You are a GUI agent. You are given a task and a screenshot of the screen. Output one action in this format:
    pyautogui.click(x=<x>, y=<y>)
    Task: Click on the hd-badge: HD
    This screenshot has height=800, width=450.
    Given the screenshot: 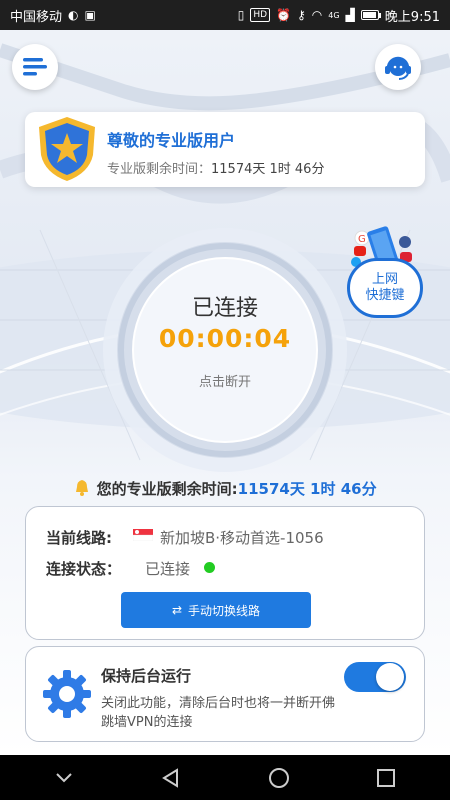 What is the action you would take?
    pyautogui.click(x=260, y=15)
    